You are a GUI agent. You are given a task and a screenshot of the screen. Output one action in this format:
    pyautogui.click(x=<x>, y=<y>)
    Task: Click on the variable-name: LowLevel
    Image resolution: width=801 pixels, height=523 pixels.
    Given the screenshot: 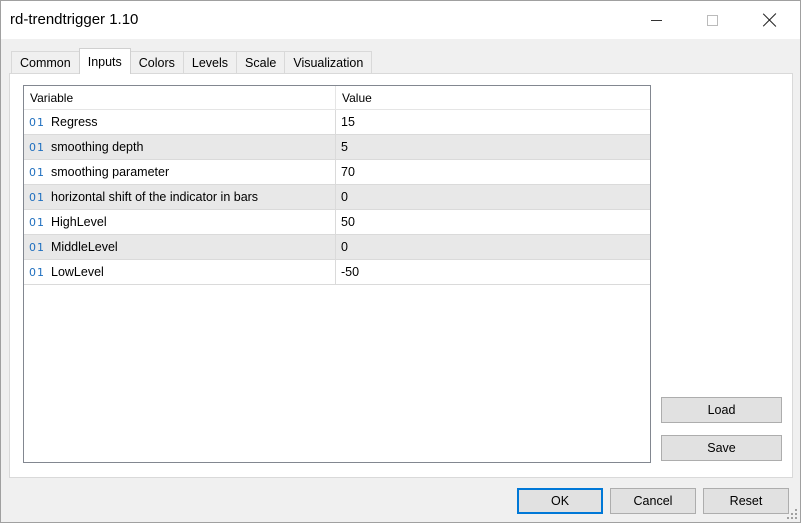 What is the action you would take?
    pyautogui.click(x=77, y=272)
    